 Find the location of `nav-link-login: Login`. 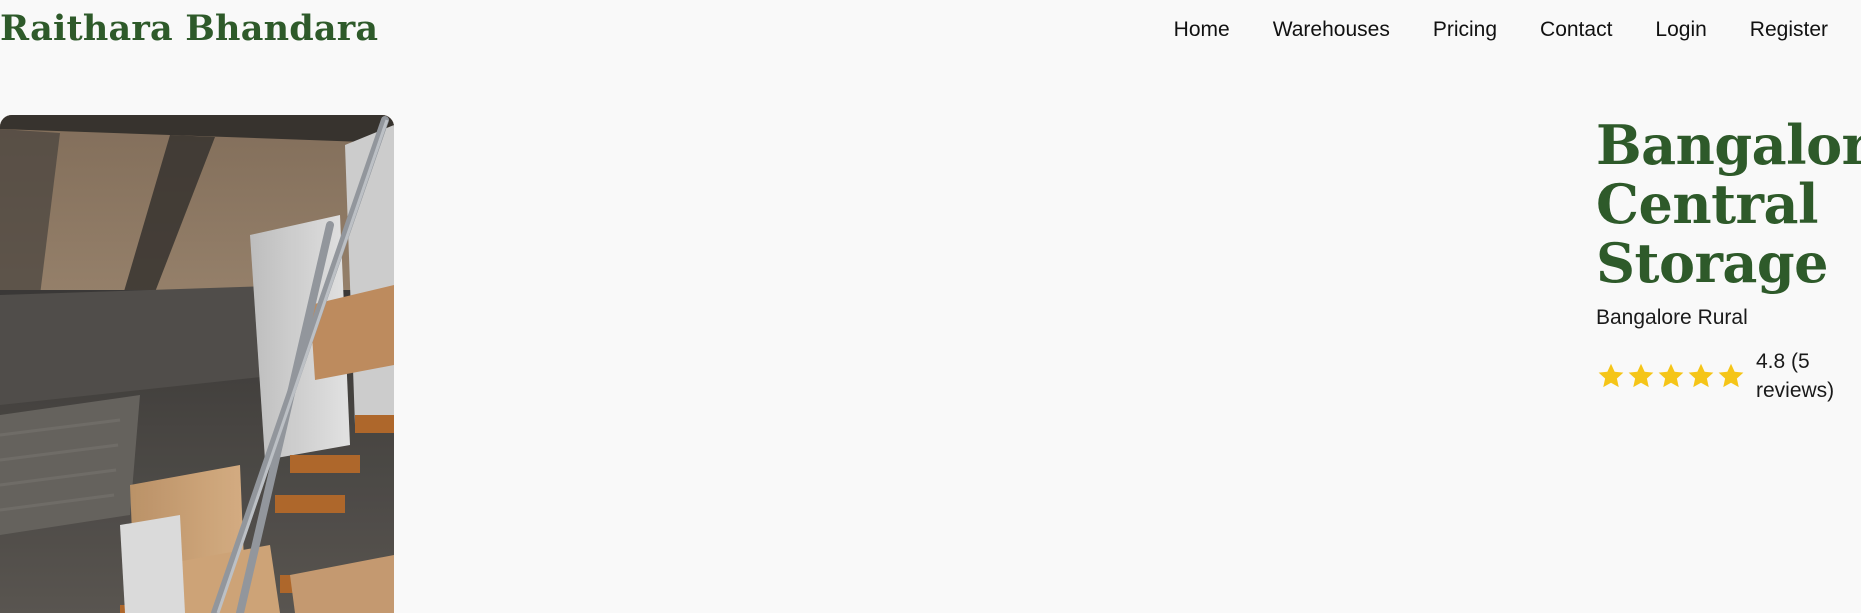

nav-link-login: Login is located at coordinates (1680, 30).